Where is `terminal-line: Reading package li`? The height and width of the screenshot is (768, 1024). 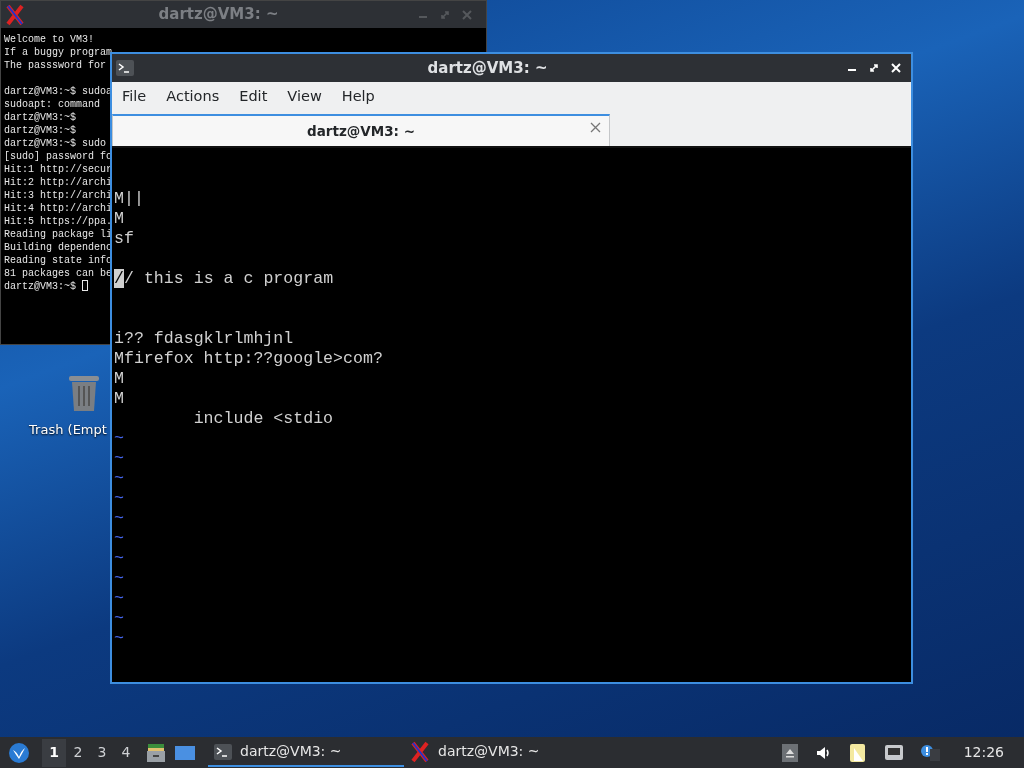
terminal-line: Reading package li is located at coordinates (58, 234).